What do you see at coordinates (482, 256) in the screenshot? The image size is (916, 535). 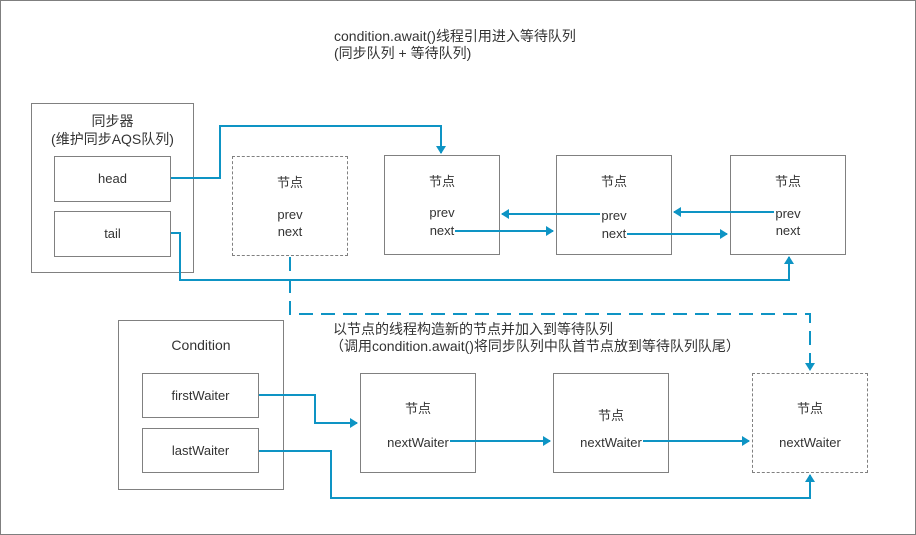 I see `tail-to-last-node-arrow` at bounding box center [482, 256].